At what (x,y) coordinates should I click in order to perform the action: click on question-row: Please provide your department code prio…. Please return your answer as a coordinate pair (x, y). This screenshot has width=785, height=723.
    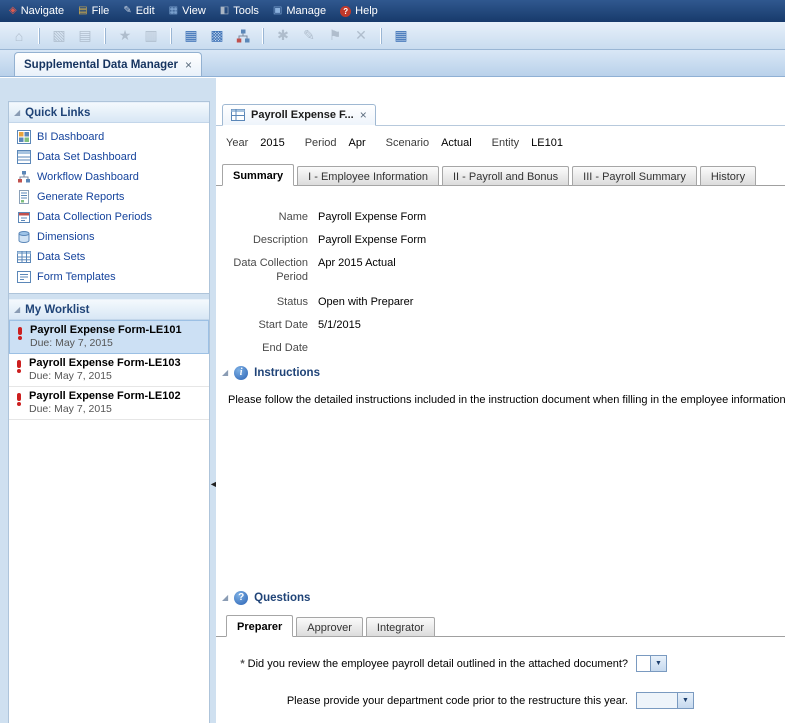
    Looking at the image, I should click on (500, 700).